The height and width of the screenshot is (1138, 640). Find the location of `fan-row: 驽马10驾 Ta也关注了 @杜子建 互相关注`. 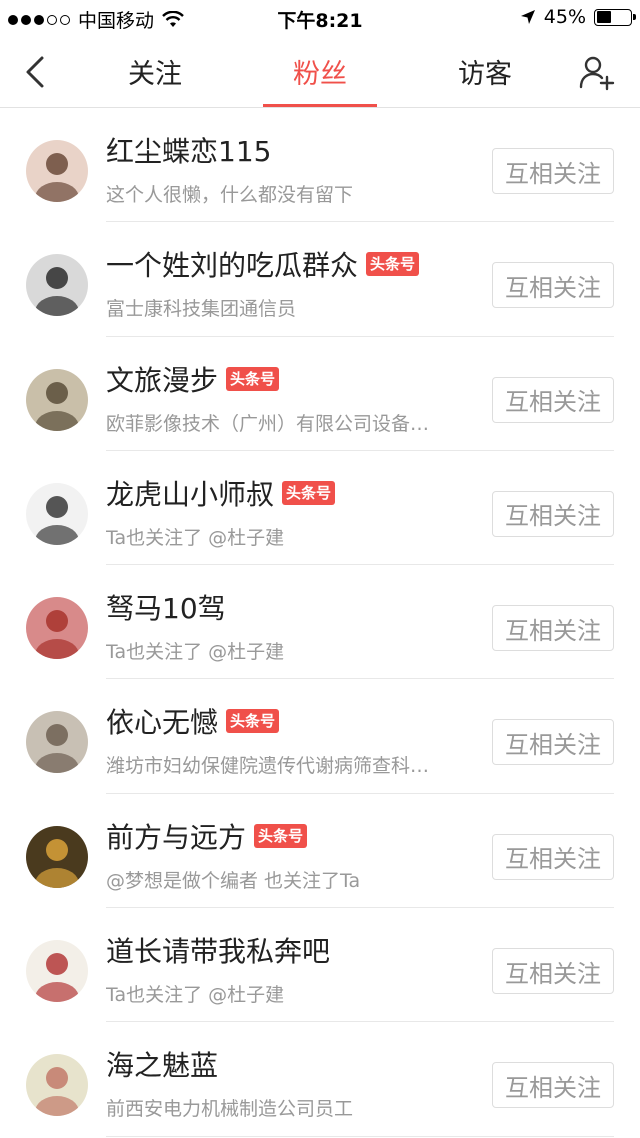

fan-row: 驽马10驾 Ta也关注了 @杜子建 互相关注 is located at coordinates (320, 622).